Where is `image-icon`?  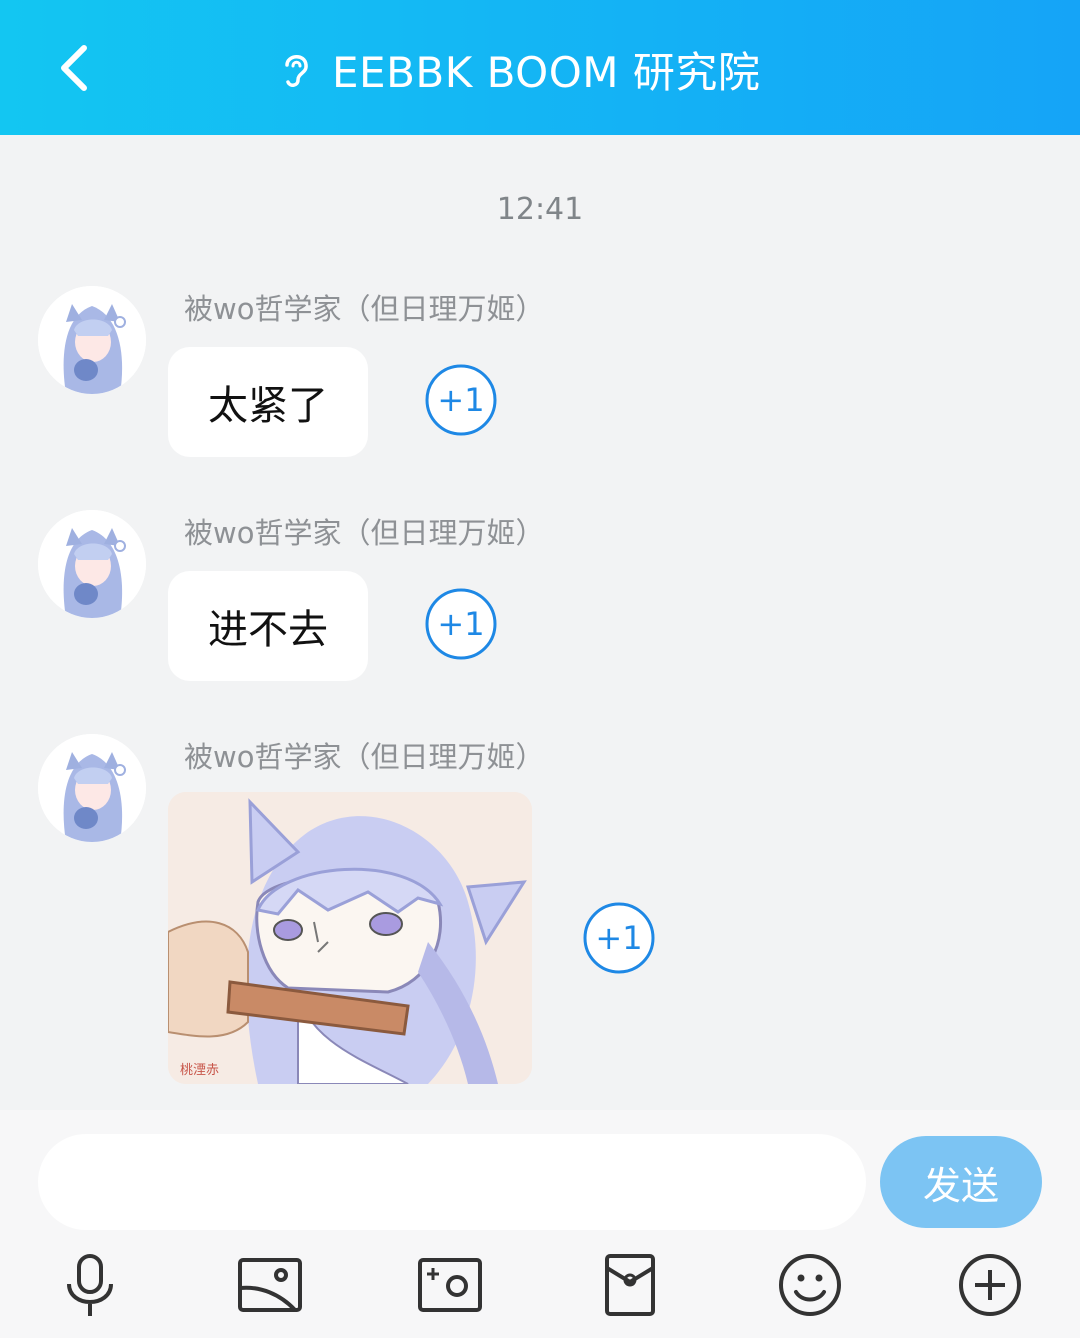 image-icon is located at coordinates (270, 1285).